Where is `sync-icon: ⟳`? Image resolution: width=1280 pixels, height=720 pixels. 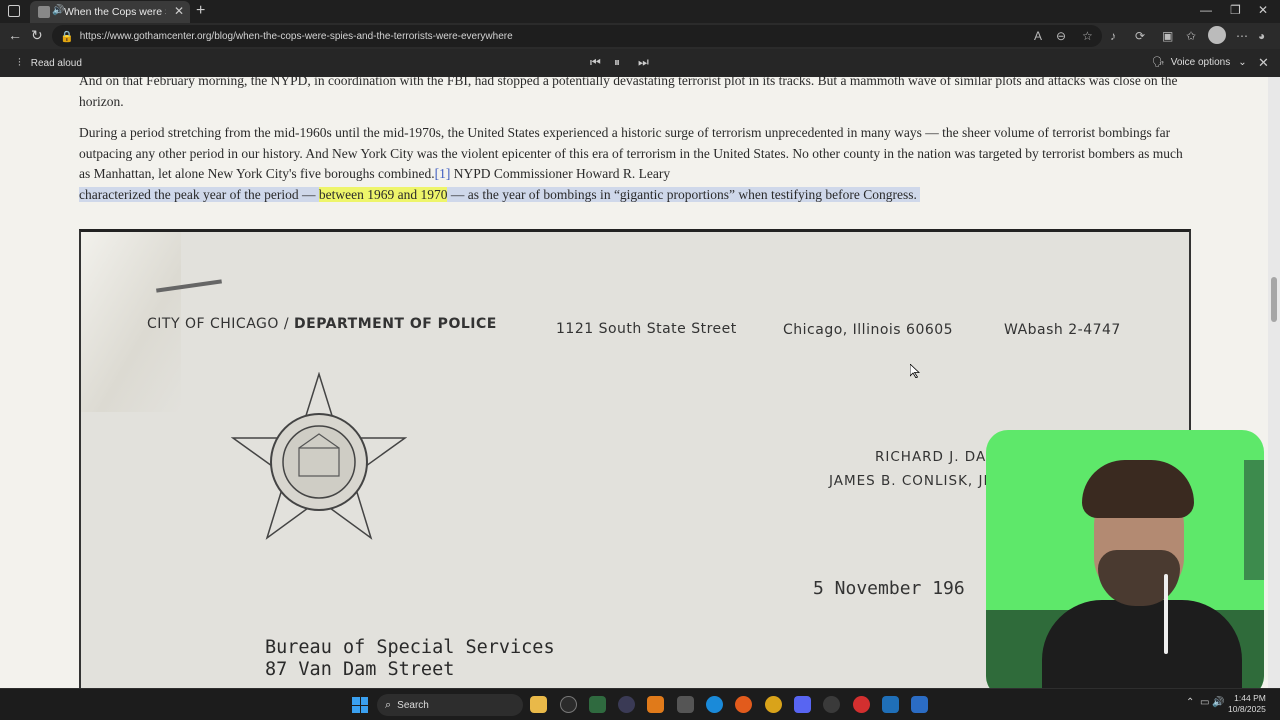
sync-icon: ⟳ is located at coordinates (1140, 36).